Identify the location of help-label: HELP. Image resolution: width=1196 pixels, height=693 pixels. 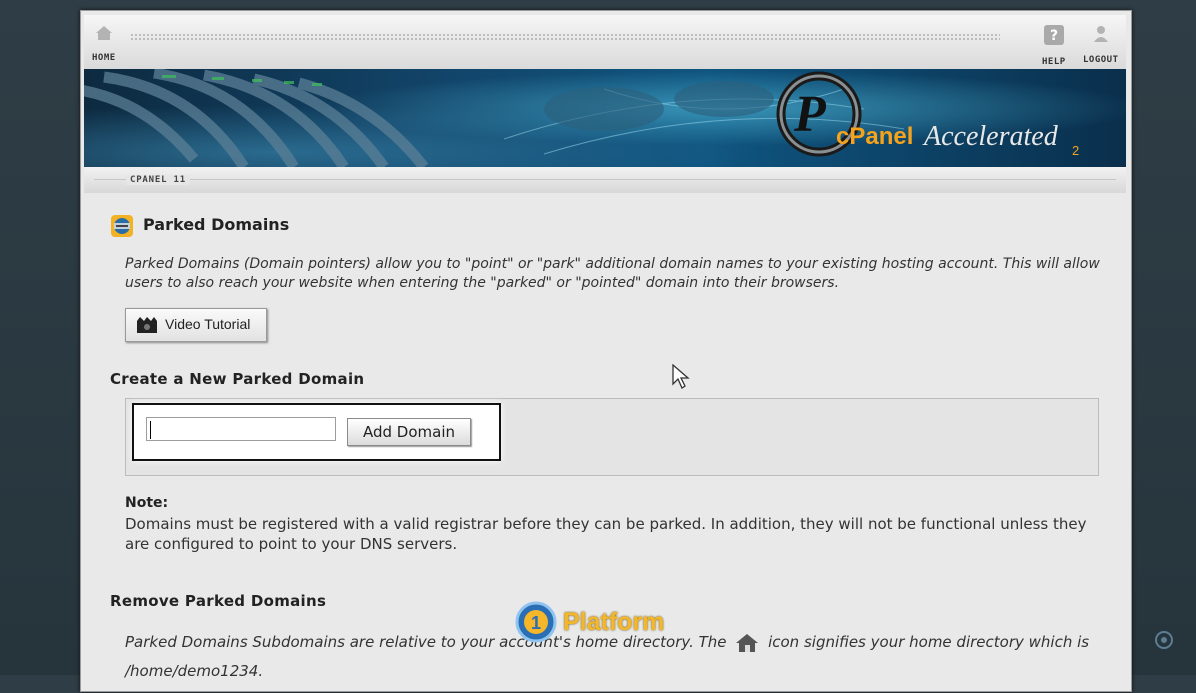
(1054, 62).